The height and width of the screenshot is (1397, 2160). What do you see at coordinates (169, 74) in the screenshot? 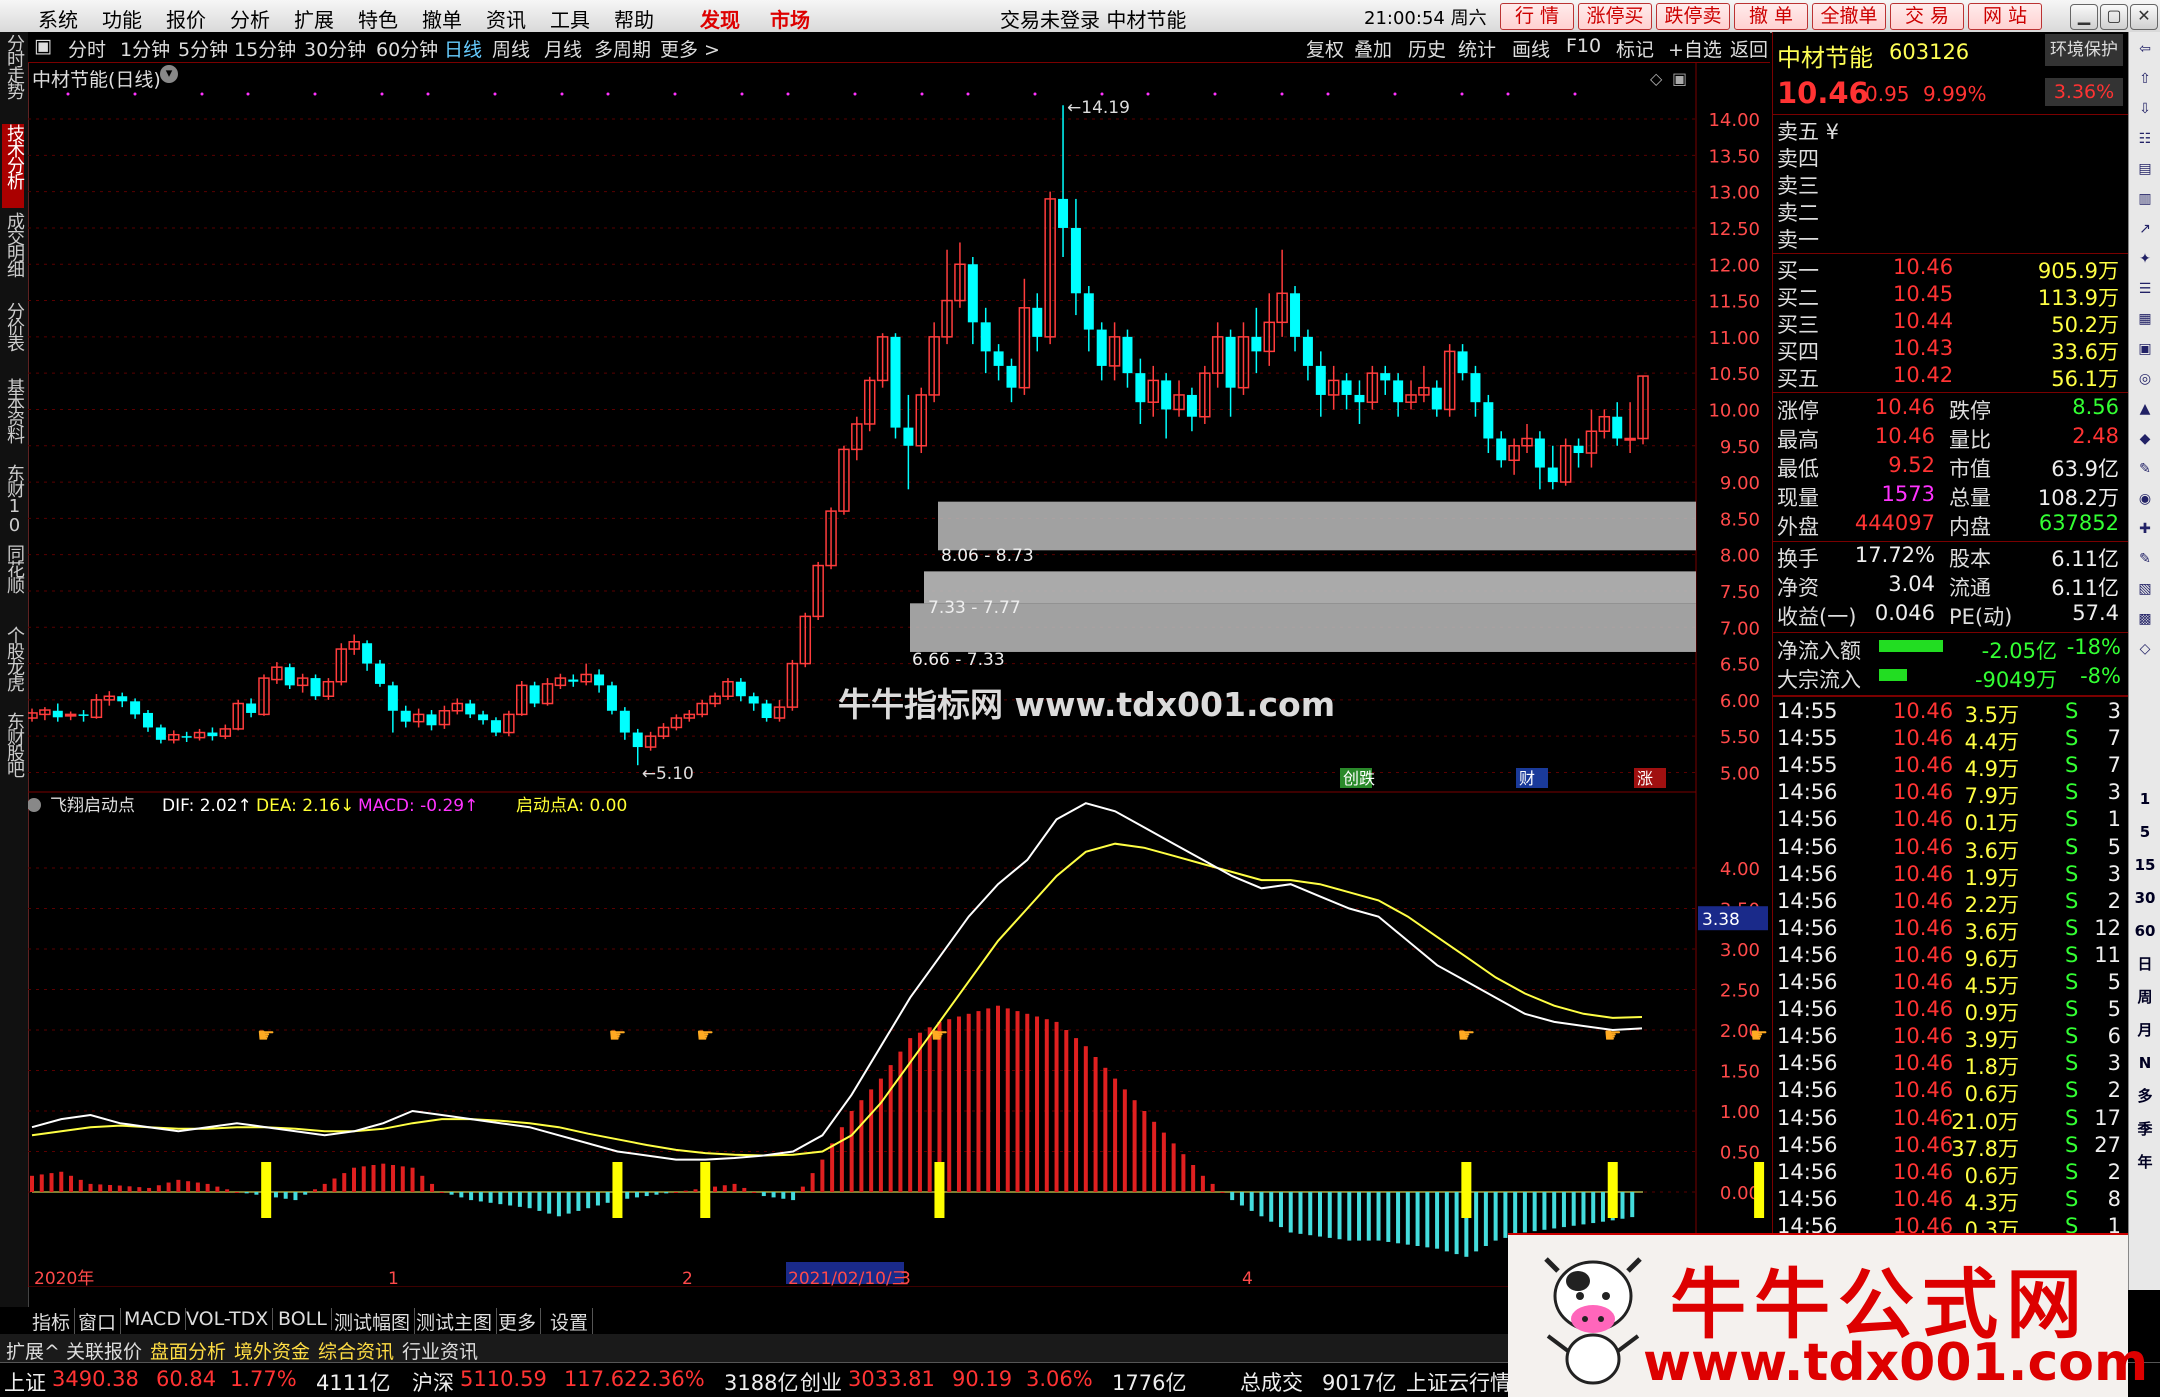
I see `chart-options-icon: ▾` at bounding box center [169, 74].